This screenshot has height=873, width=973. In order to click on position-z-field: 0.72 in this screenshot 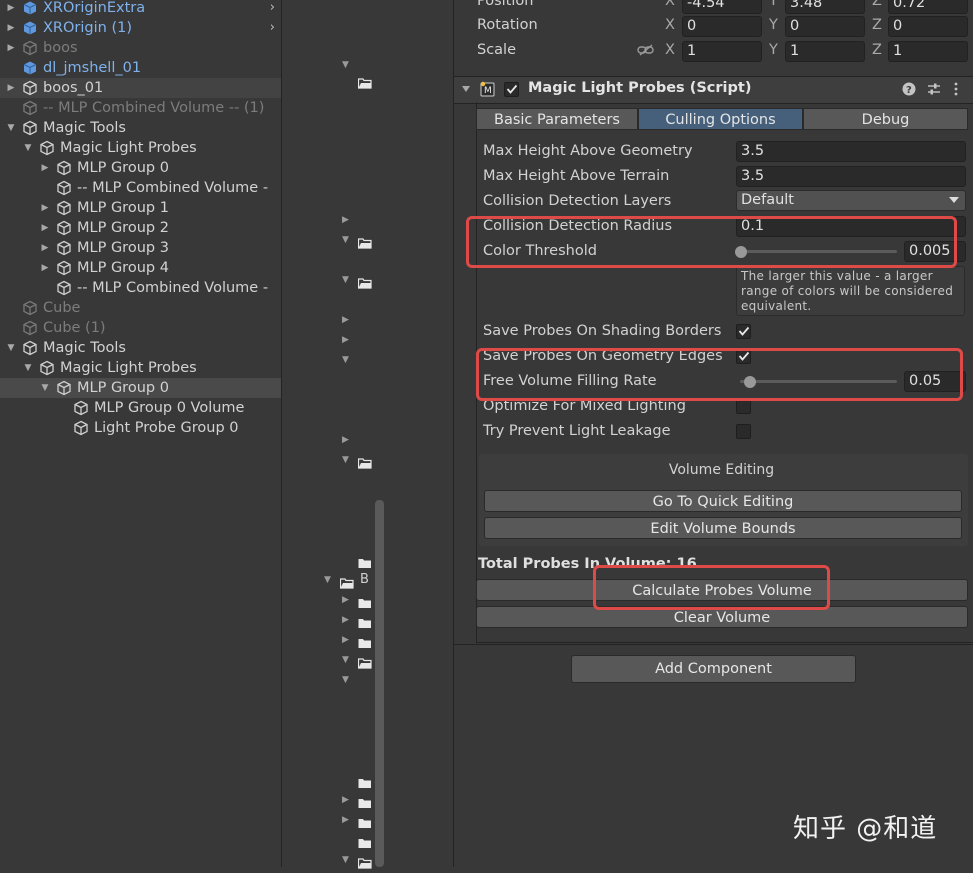, I will do `click(928, 7)`.